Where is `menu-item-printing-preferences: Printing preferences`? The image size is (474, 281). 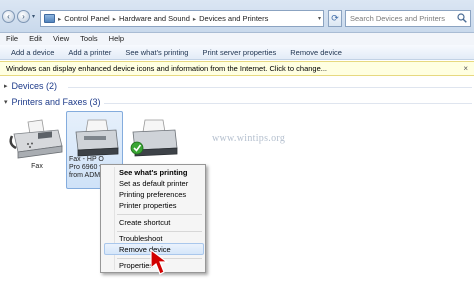
menu-item-printing-preferences: Printing preferences is located at coordinates (152, 195).